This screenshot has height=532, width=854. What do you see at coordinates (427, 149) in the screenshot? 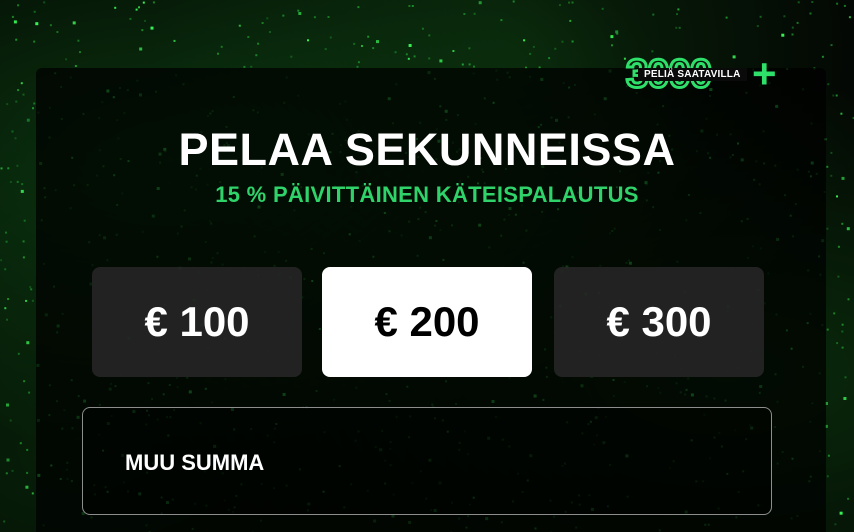
I see `page-title: PELAA SEKUNNEISSA` at bounding box center [427, 149].